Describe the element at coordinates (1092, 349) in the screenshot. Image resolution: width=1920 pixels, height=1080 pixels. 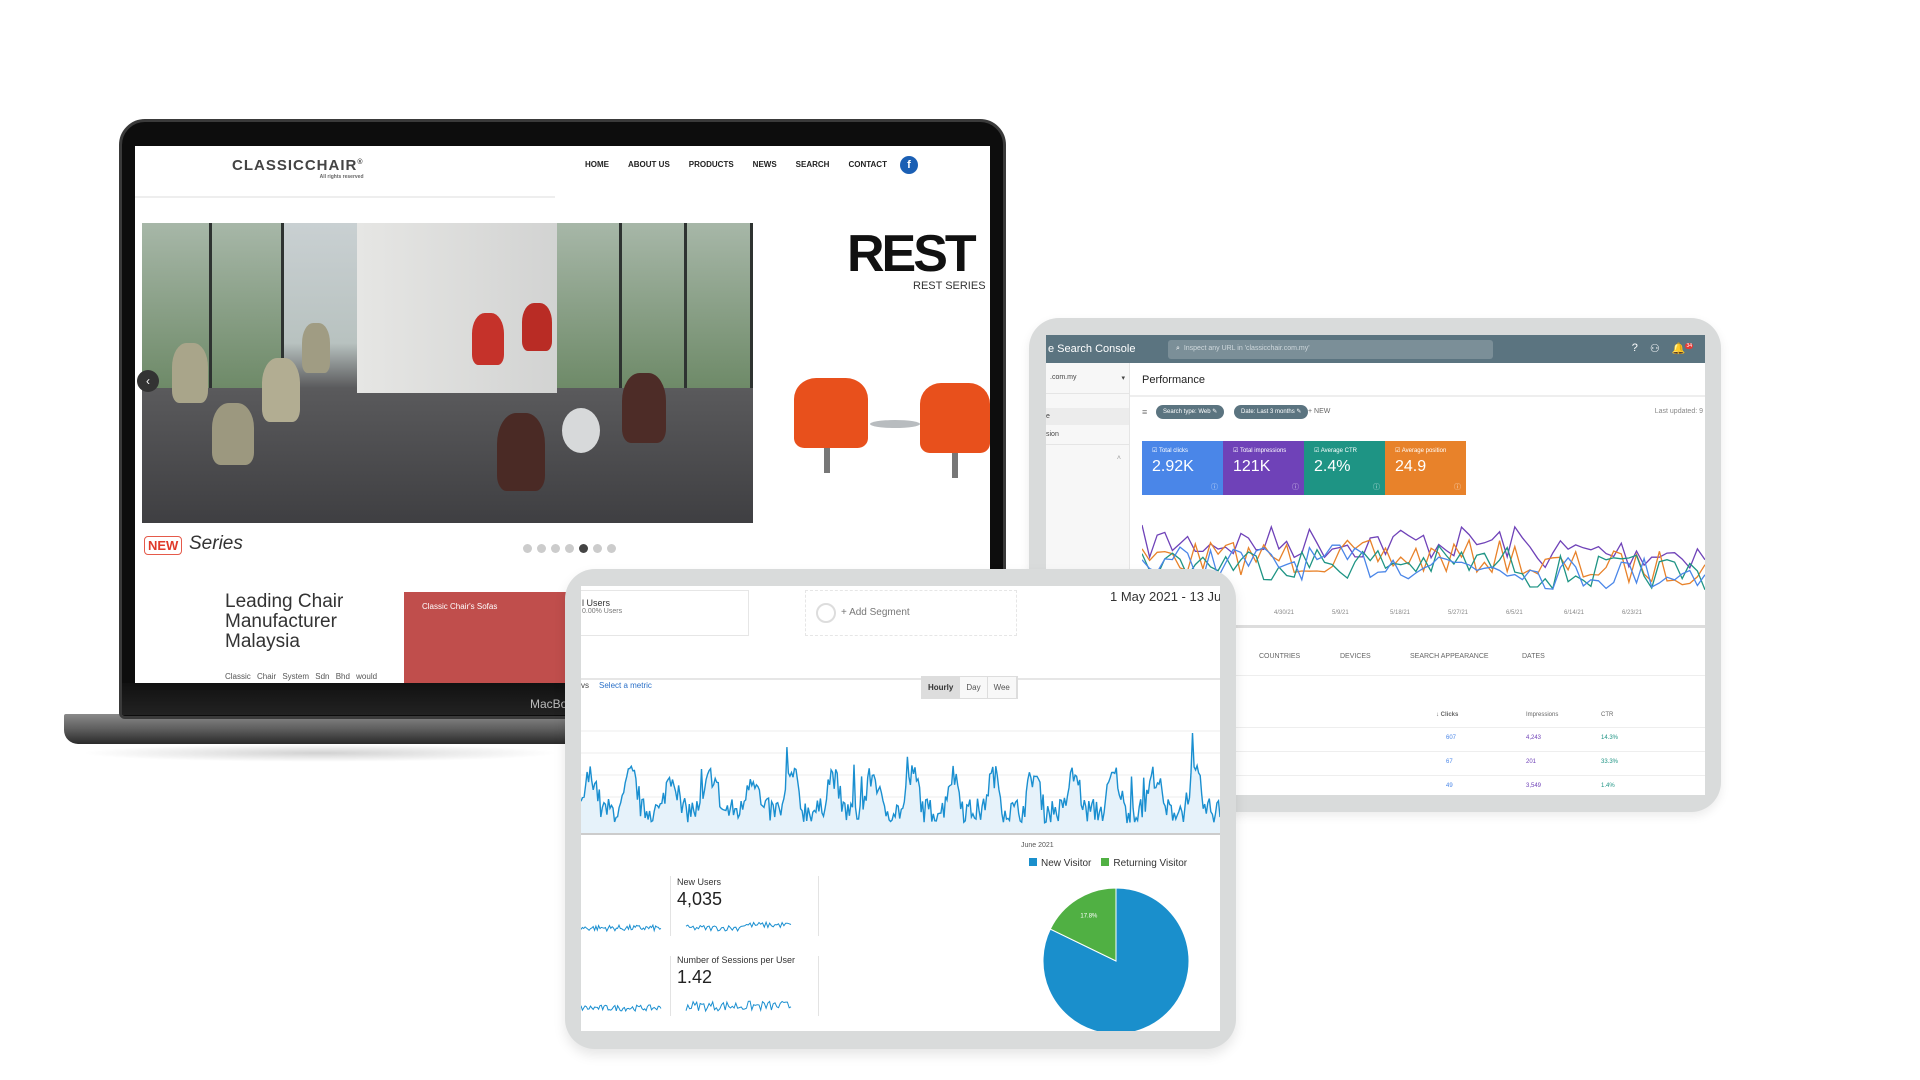
I see `gsc-title: e Search Console` at that location.